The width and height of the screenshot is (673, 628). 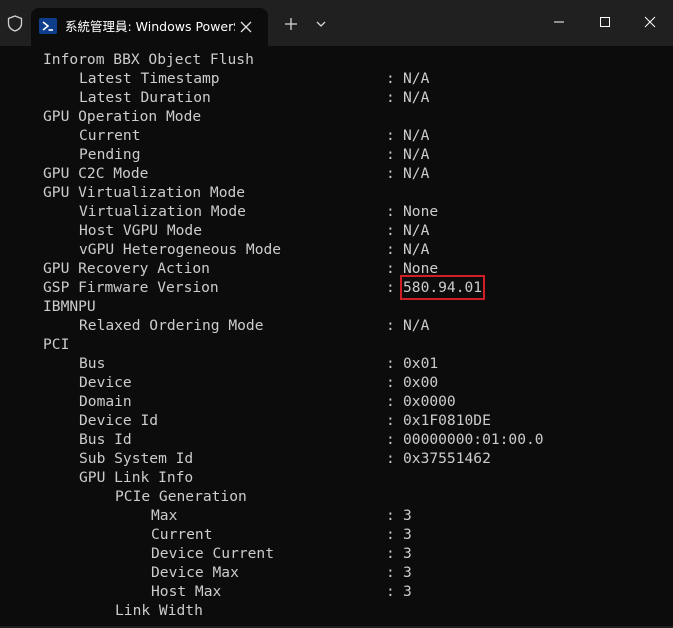 I want to click on terminal-line: Host Max:3, so click(x=353, y=591).